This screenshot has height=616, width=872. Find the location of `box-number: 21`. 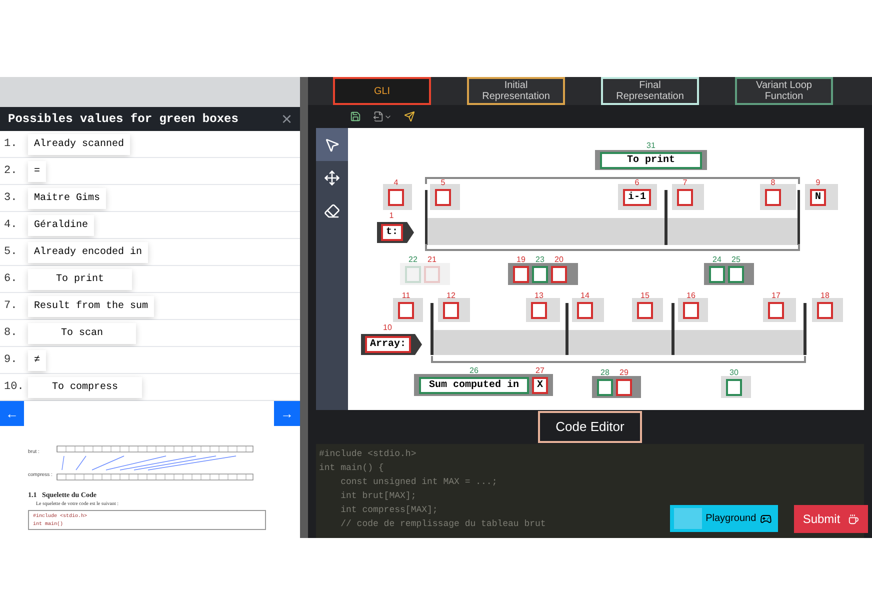

box-number: 21 is located at coordinates (432, 260).